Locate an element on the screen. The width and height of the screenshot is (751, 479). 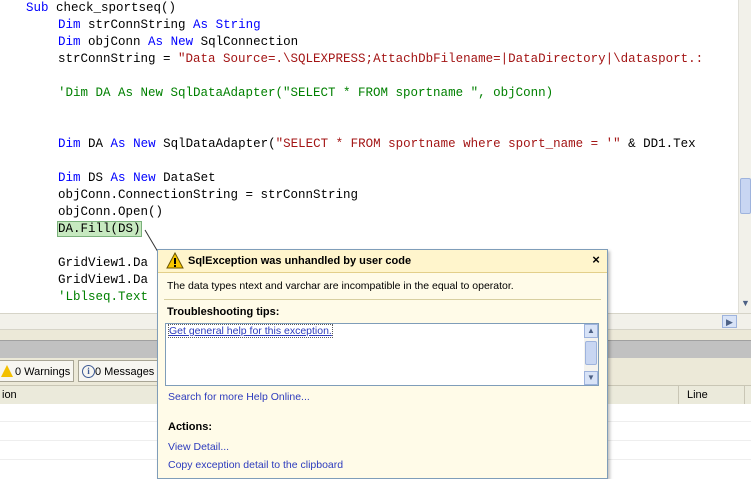
code-text: DA is located at coordinates (95, 144).